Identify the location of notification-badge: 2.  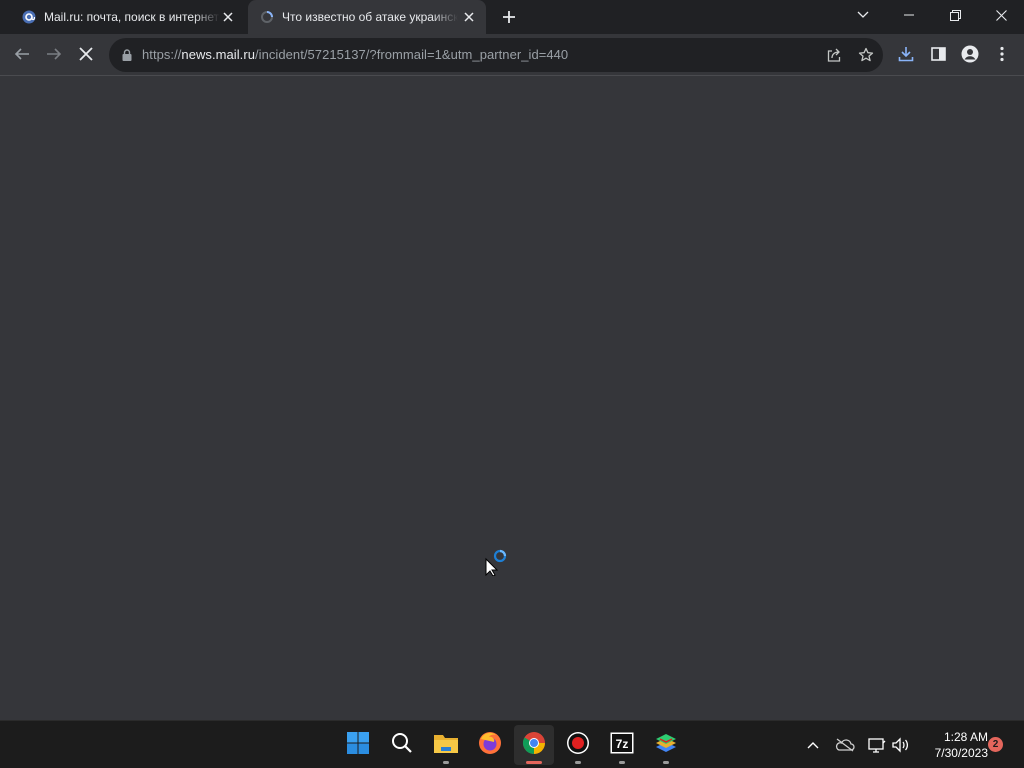
(995, 744).